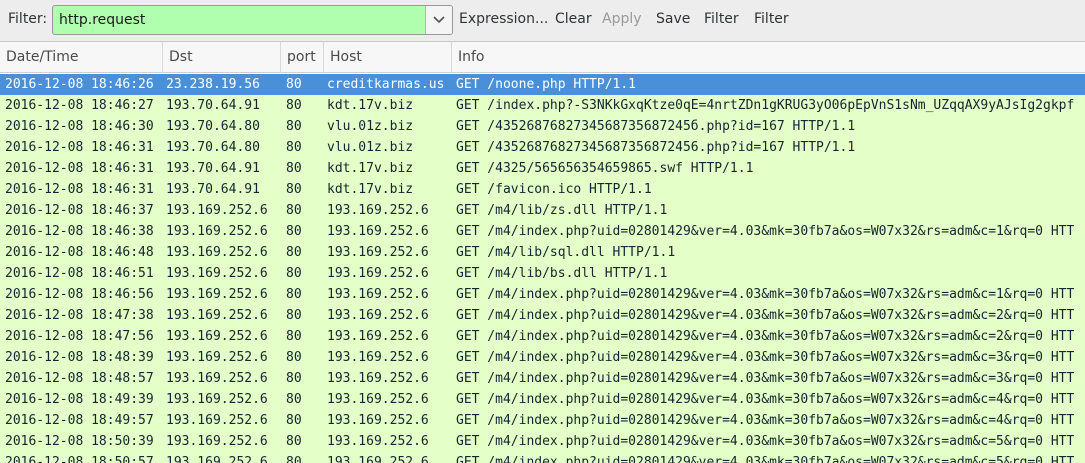 The width and height of the screenshot is (1085, 463). What do you see at coordinates (573, 19) in the screenshot?
I see `clear-button: Clear` at bounding box center [573, 19].